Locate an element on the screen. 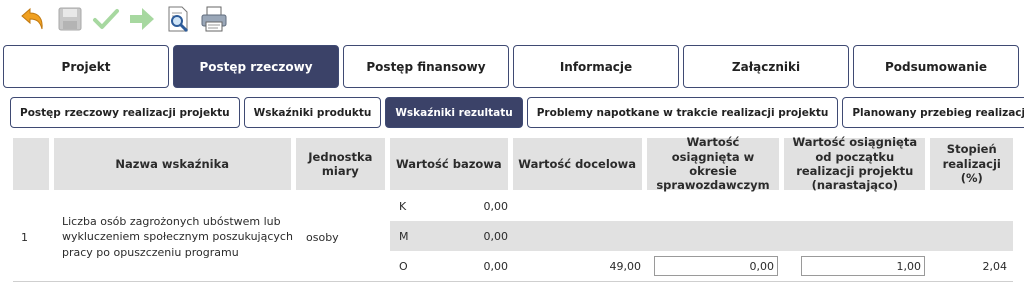  divider is located at coordinates (513, 281).